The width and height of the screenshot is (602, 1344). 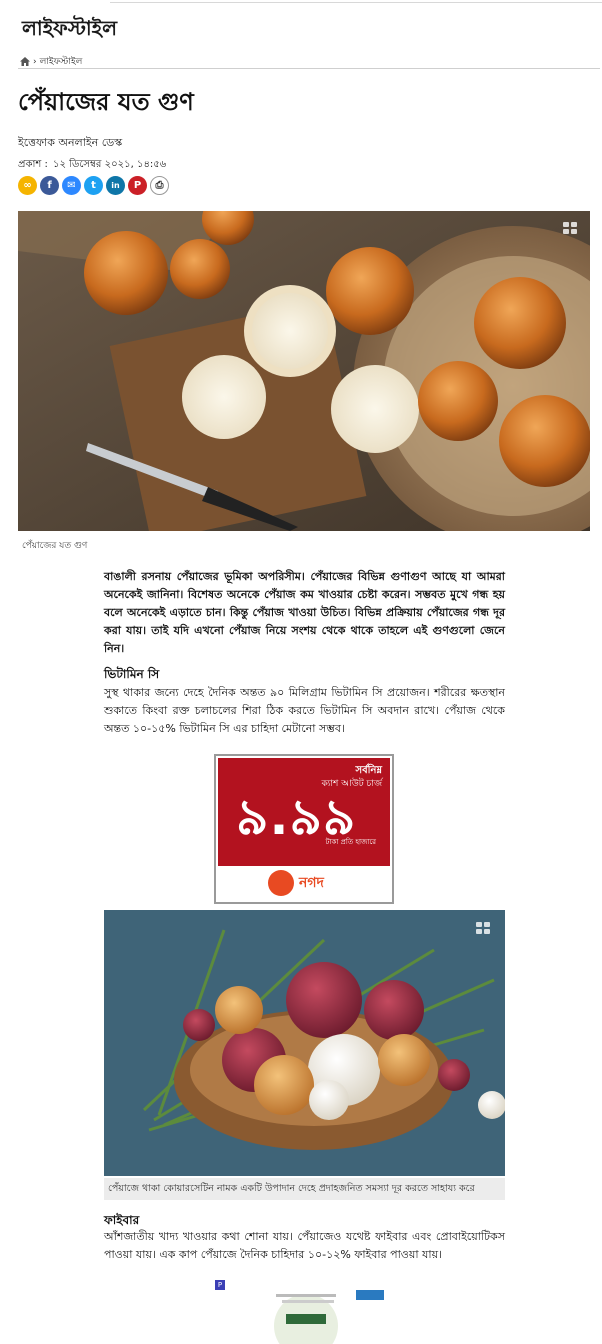 I want to click on ad-line3: টাকা প্রতি হাজারে, so click(x=350, y=842).